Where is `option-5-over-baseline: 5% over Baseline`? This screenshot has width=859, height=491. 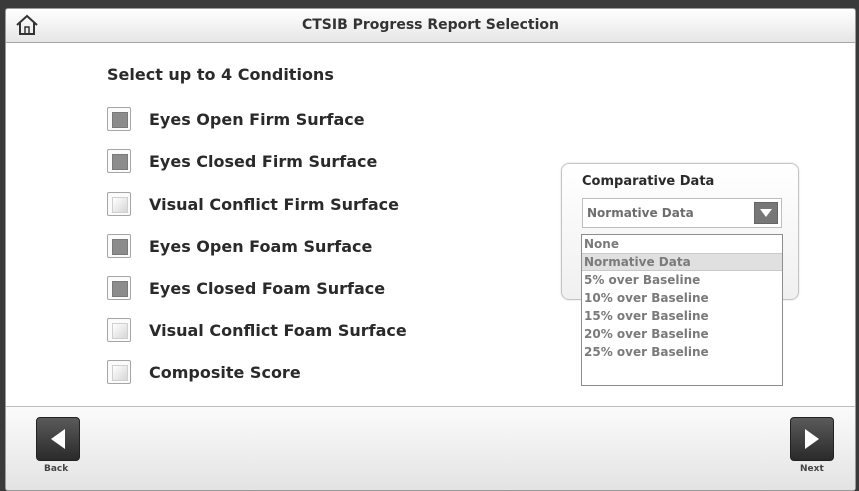 option-5-over-baseline: 5% over Baseline is located at coordinates (682, 280).